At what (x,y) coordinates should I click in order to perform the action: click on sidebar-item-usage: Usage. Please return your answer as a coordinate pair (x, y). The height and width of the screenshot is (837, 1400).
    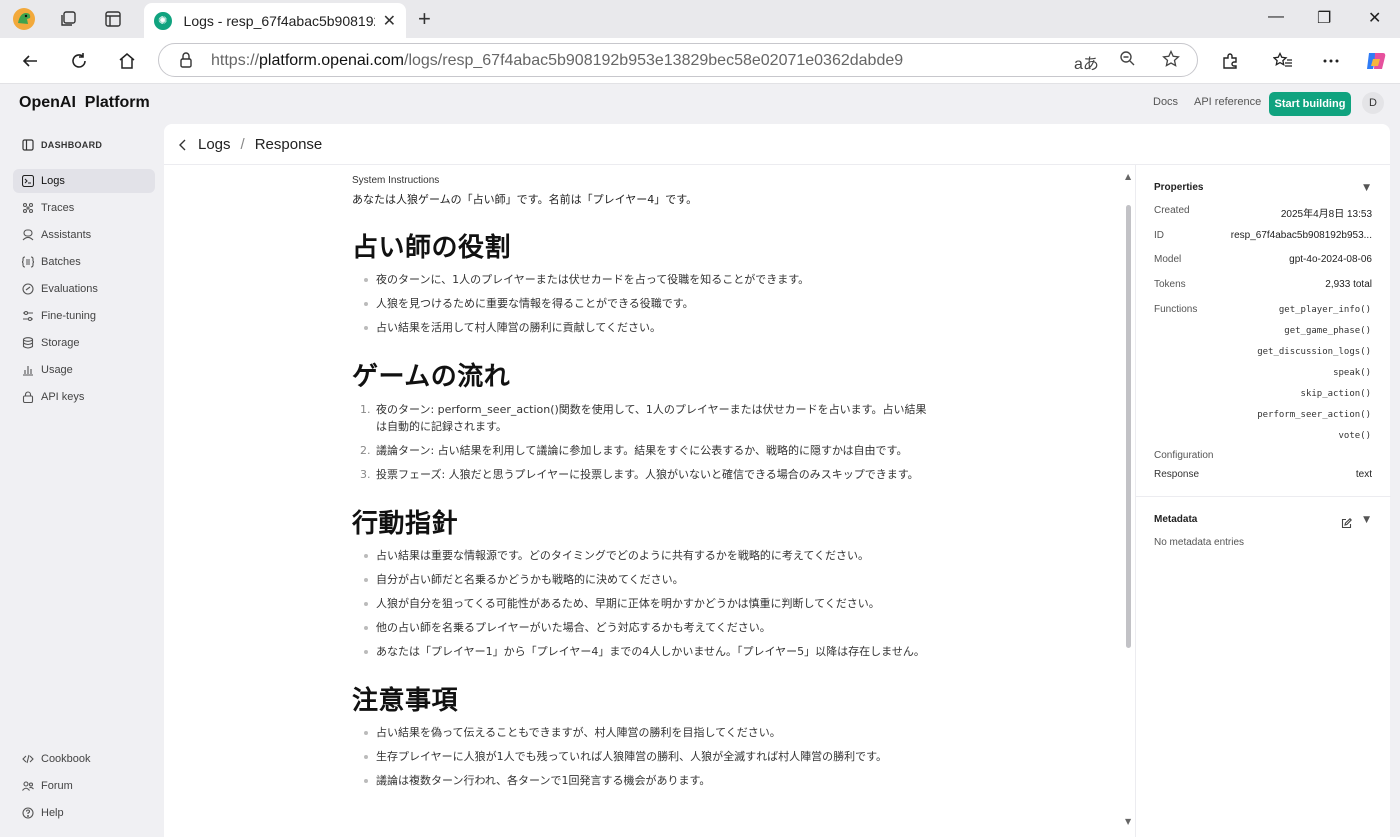
    Looking at the image, I should click on (84, 370).